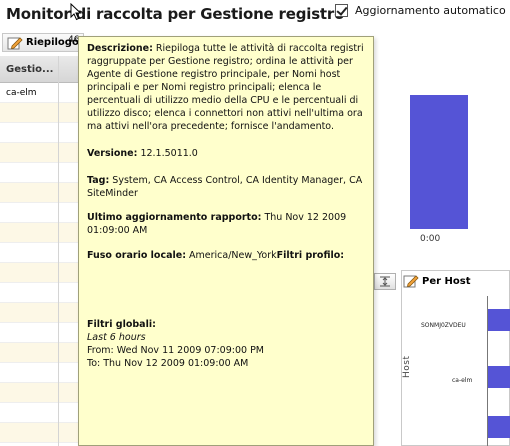  I want to click on description-label: Descrizione:, so click(120, 48).